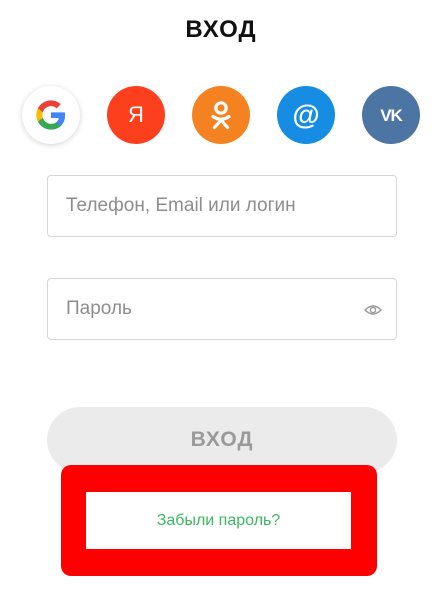  I want to click on odnoklassniki-login-button, so click(221, 115).